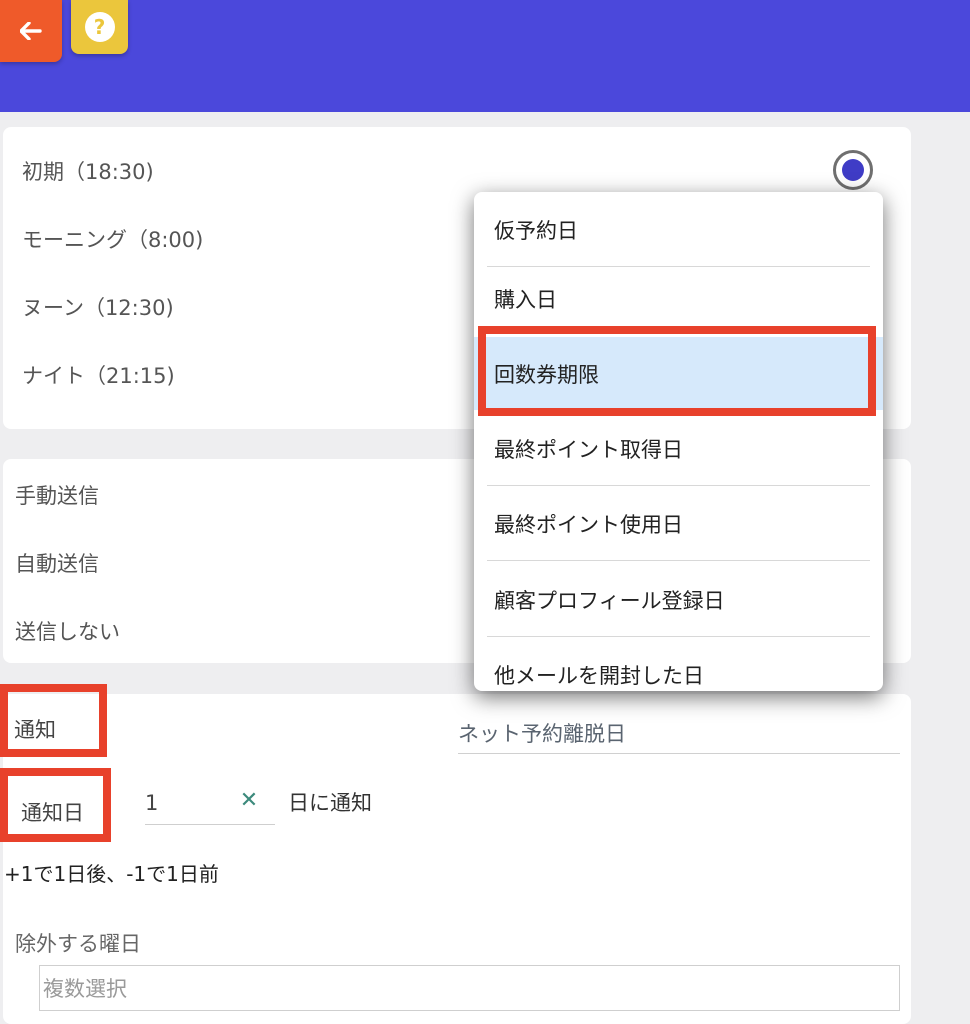 The image size is (970, 1024). I want to click on dropdown-item-ticket-expiry: 回数券期限, so click(678, 373).